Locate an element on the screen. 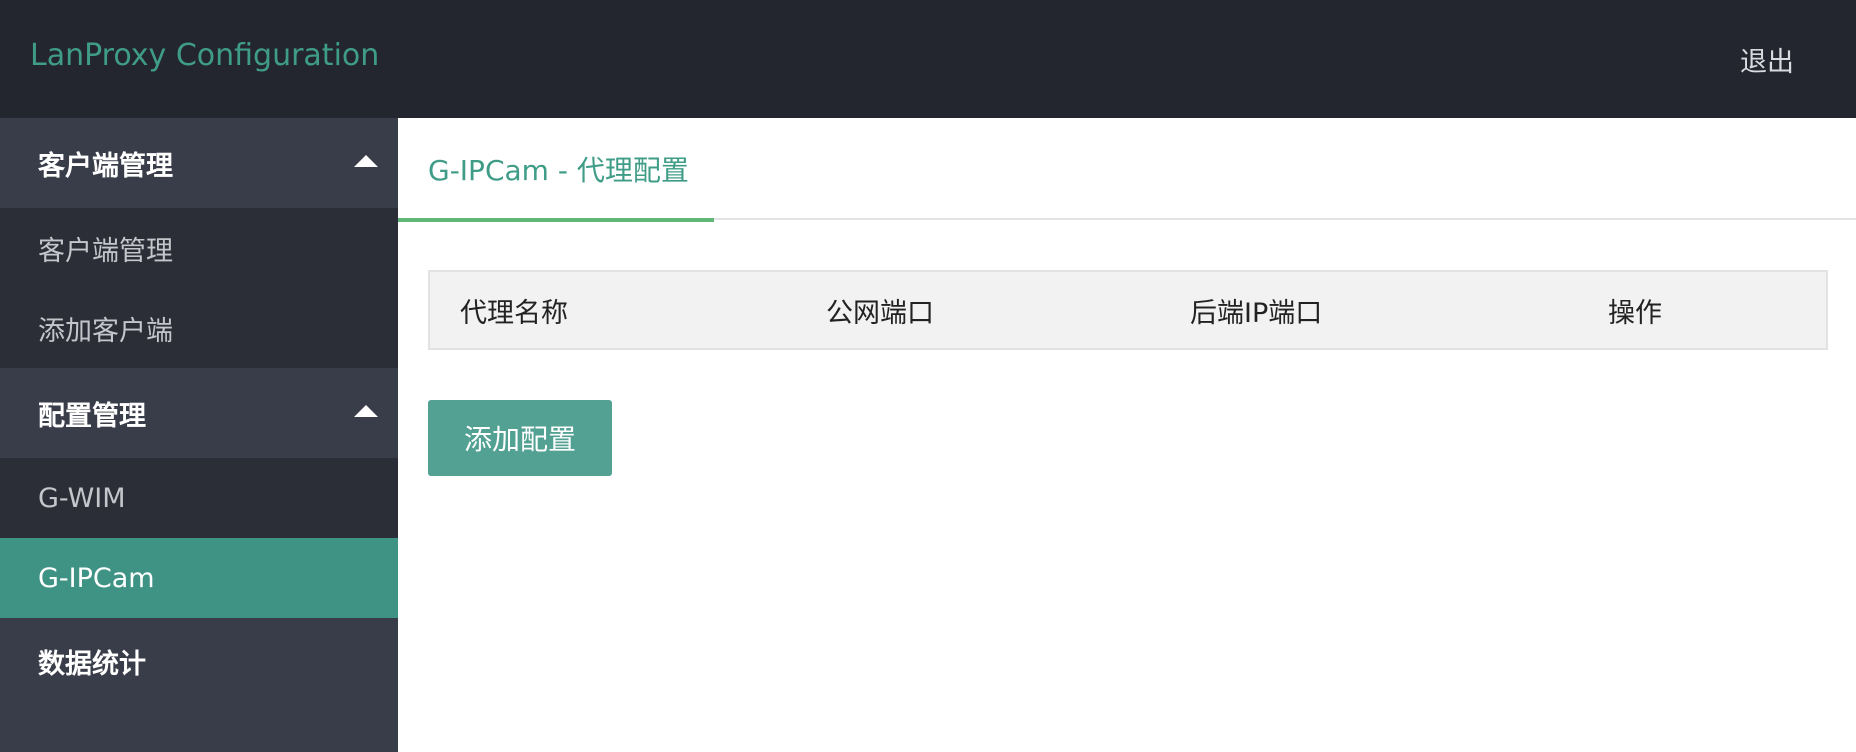  table-header: 代理名称 公网端口 后端IP端口 操作 is located at coordinates (1128, 310).